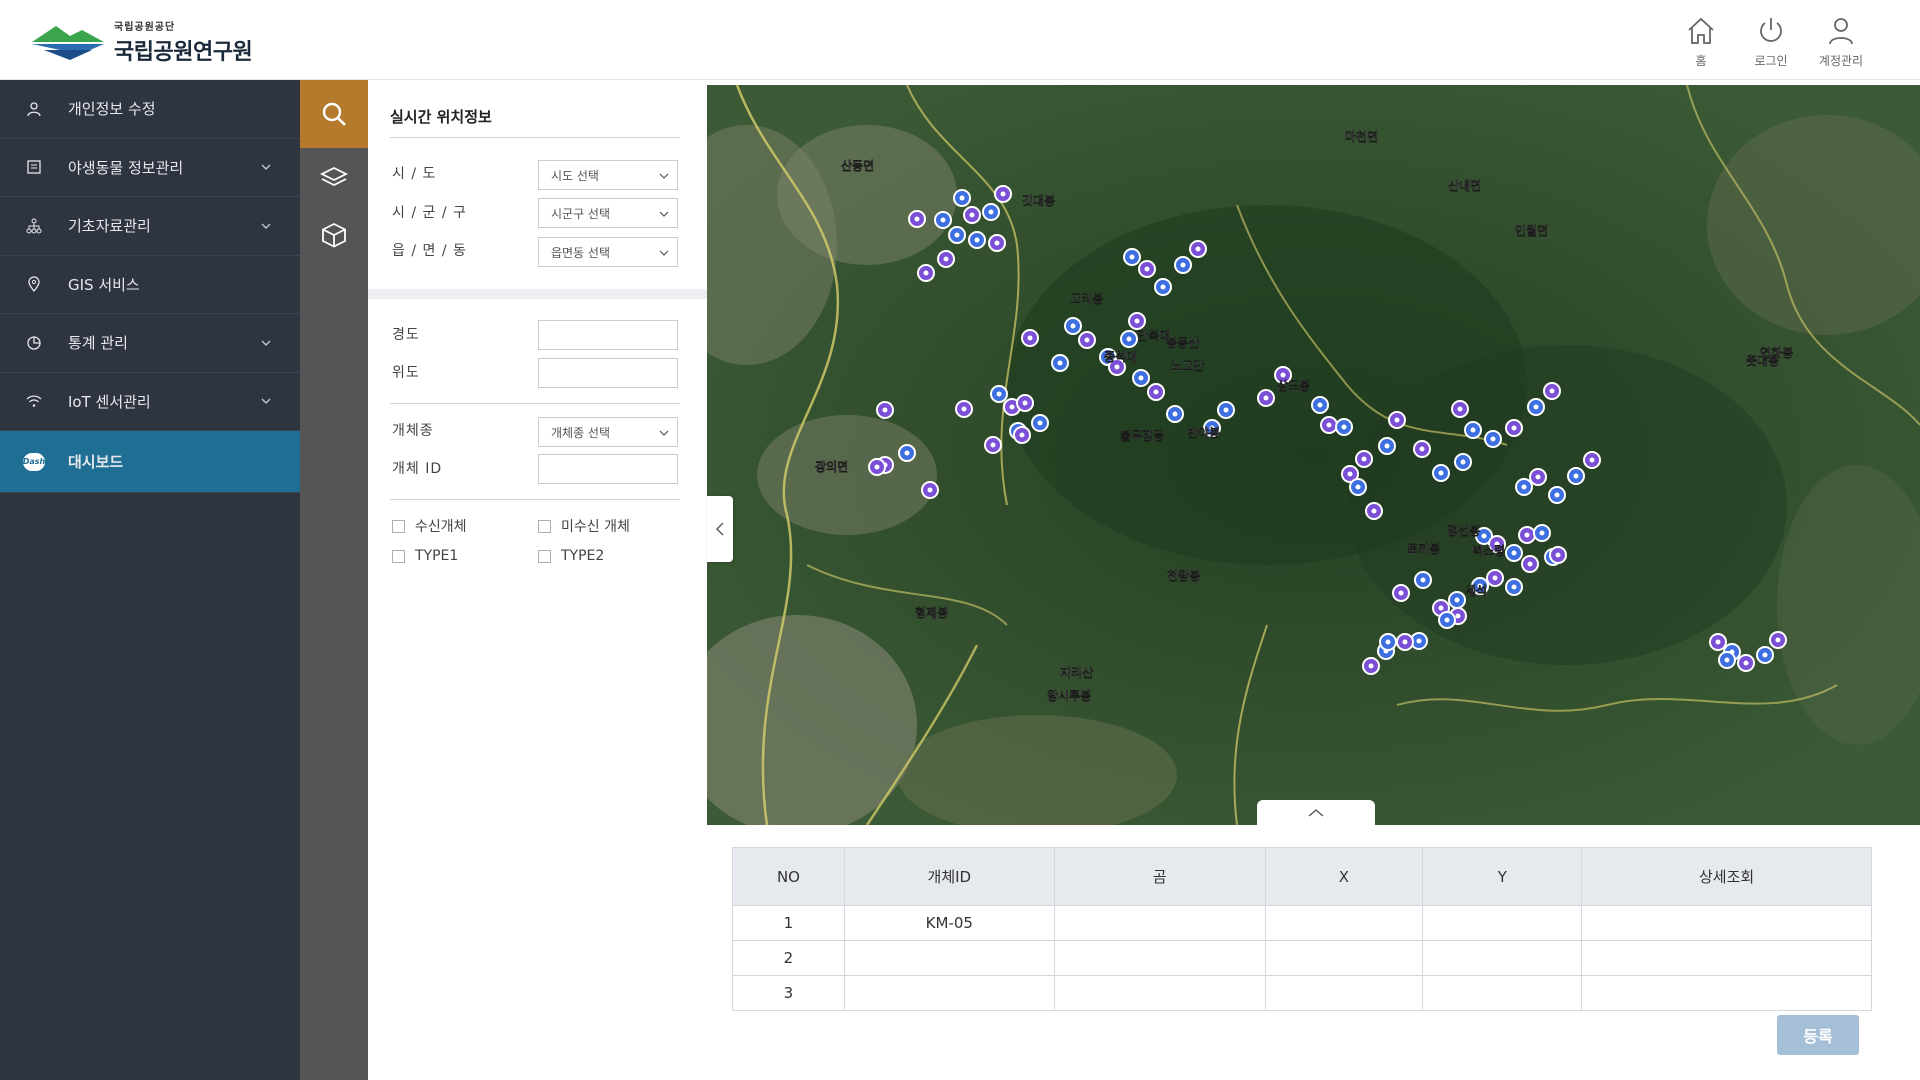 This screenshot has height=1080, width=1920. Describe the element at coordinates (584, 526) in the screenshot. I see `unreceived-checkbox: 미수신 개체` at that location.